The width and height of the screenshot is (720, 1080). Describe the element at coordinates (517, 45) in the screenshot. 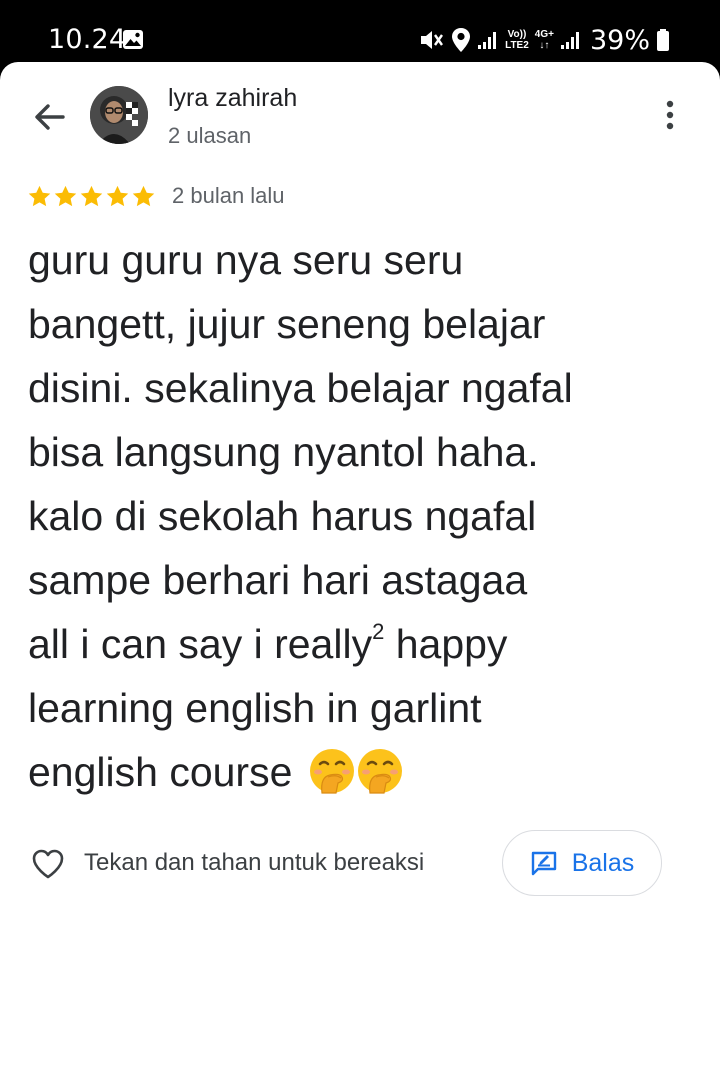

I see `volte-bottom: LTE2` at that location.